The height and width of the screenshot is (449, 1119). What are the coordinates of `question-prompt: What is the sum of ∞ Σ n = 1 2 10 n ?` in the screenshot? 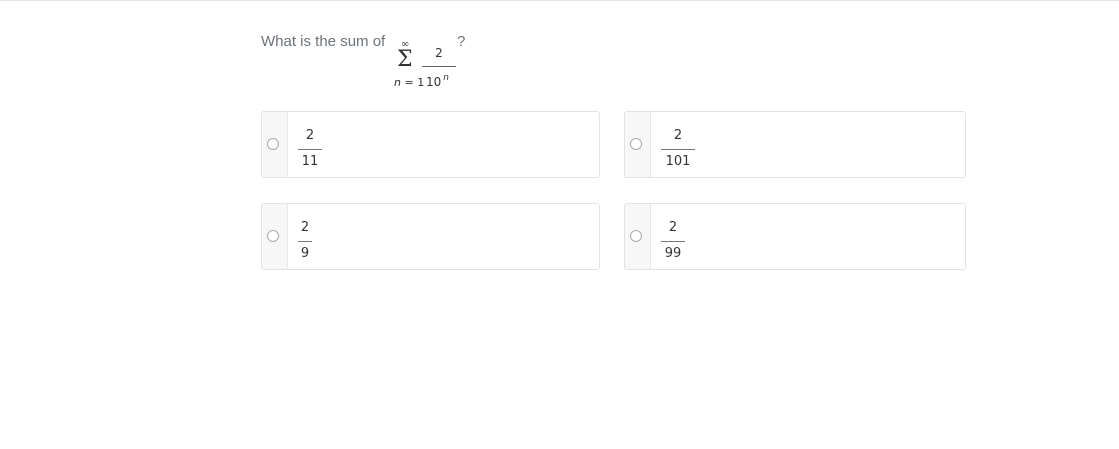 It's located at (461, 61).